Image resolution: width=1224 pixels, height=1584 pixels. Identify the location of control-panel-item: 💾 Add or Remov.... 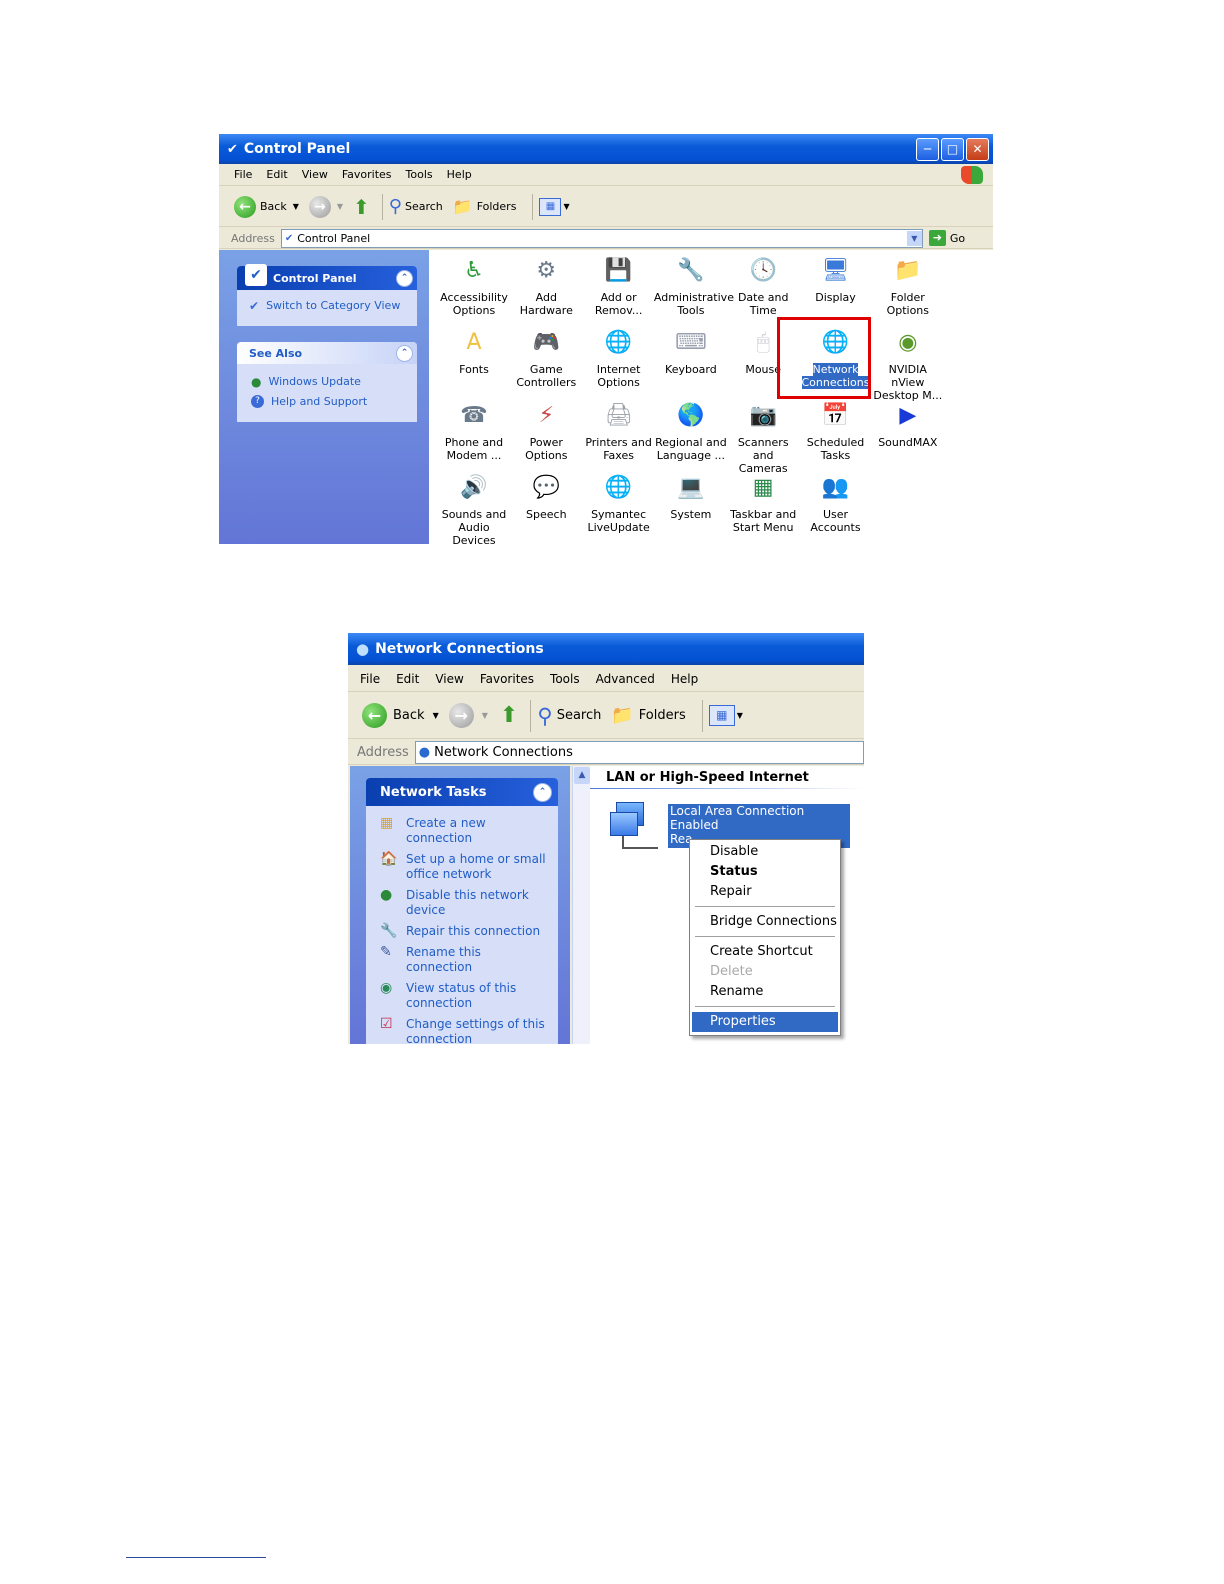
(619, 286).